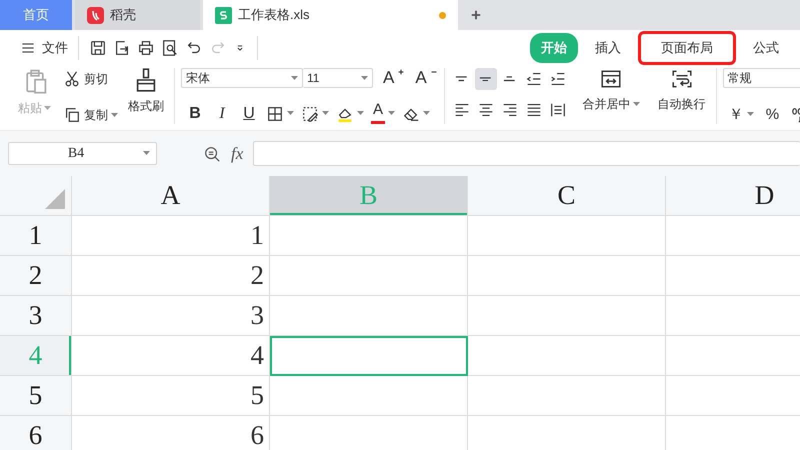 This screenshot has width=800, height=450. Describe the element at coordinates (36, 433) in the screenshot. I see `row-header: 6` at that location.